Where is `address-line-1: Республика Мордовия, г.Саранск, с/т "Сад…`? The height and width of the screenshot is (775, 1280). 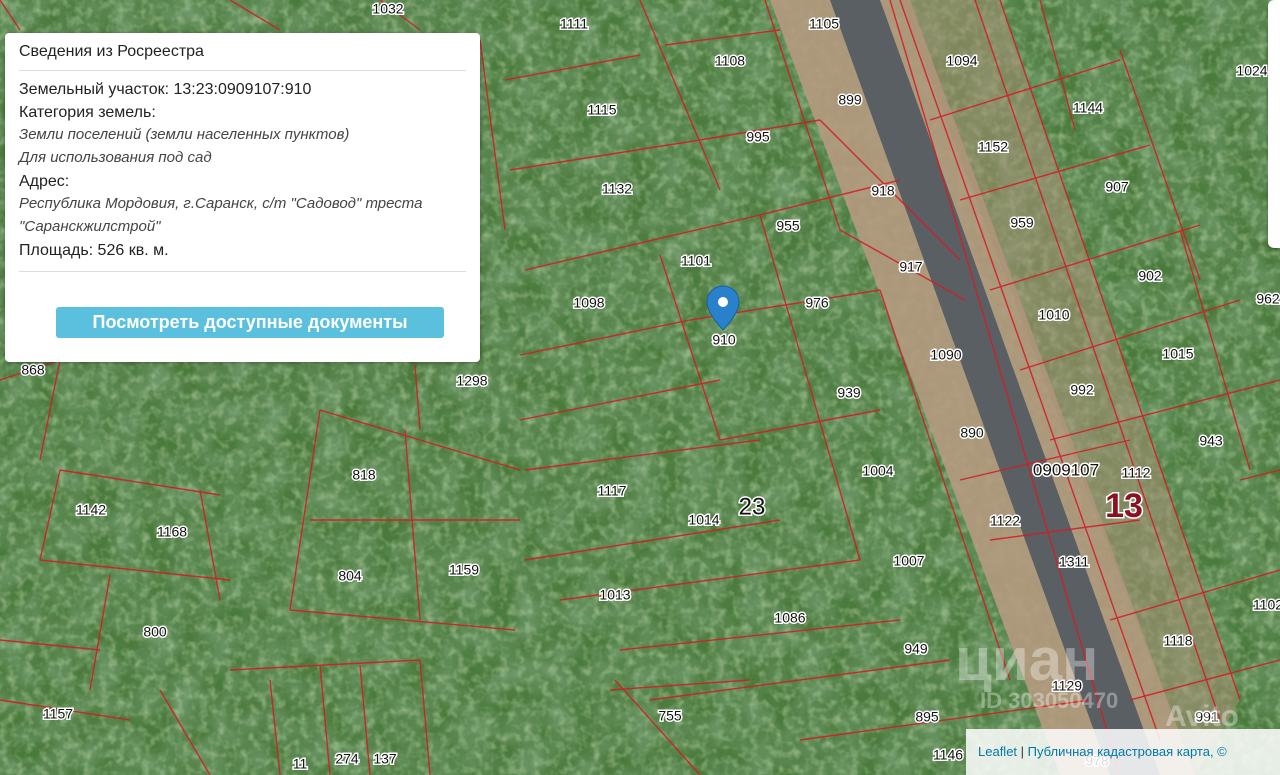
address-line-1: Республика Мордовия, г.Саранск, с/т "Сад… is located at coordinates (221, 203).